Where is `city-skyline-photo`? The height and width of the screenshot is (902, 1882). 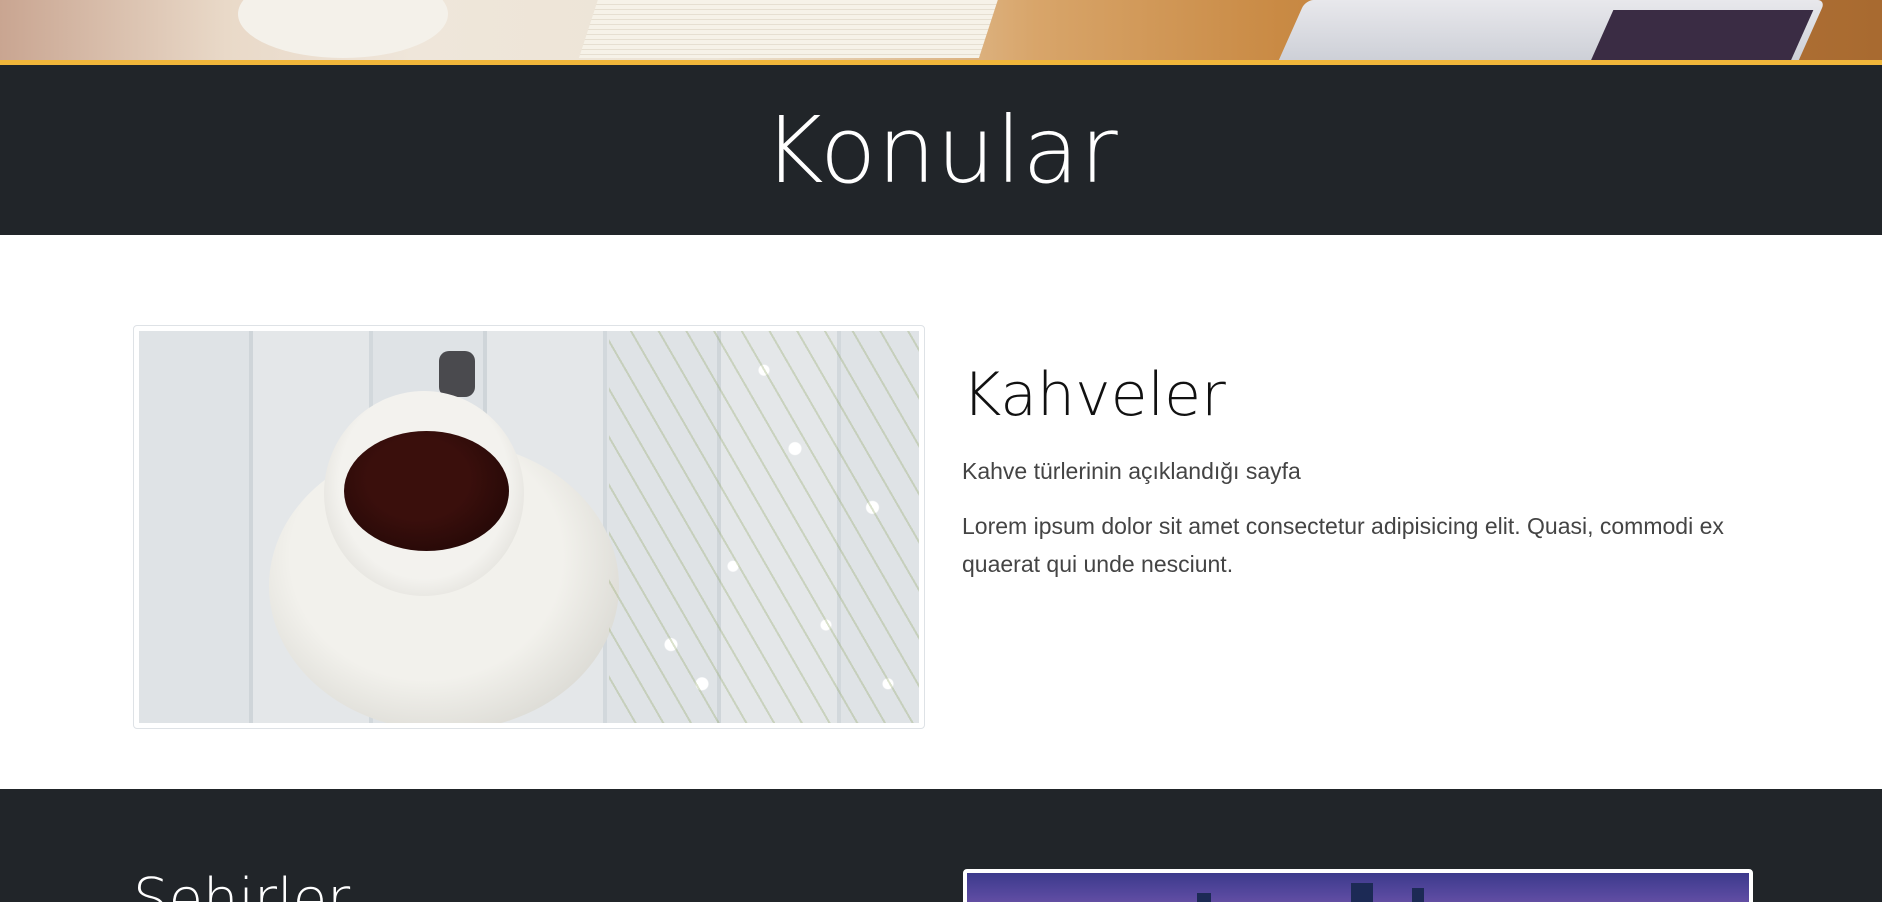
city-skyline-photo is located at coordinates (1358, 885).